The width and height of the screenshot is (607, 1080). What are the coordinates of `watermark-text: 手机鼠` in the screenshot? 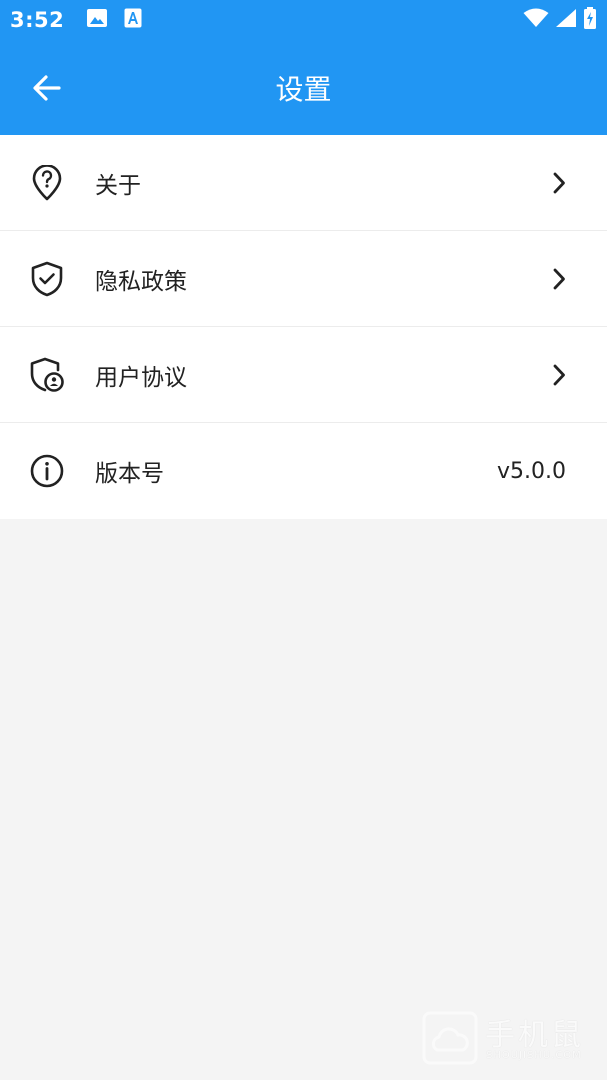 It's located at (534, 1035).